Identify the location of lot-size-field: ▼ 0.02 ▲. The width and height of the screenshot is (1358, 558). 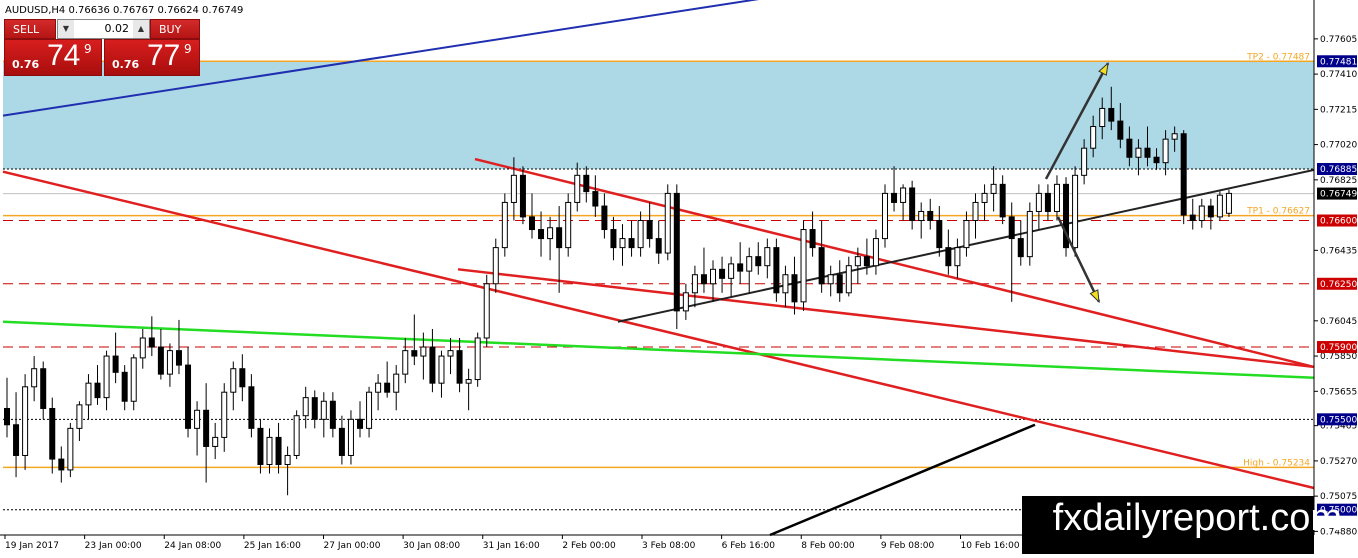
(103, 29).